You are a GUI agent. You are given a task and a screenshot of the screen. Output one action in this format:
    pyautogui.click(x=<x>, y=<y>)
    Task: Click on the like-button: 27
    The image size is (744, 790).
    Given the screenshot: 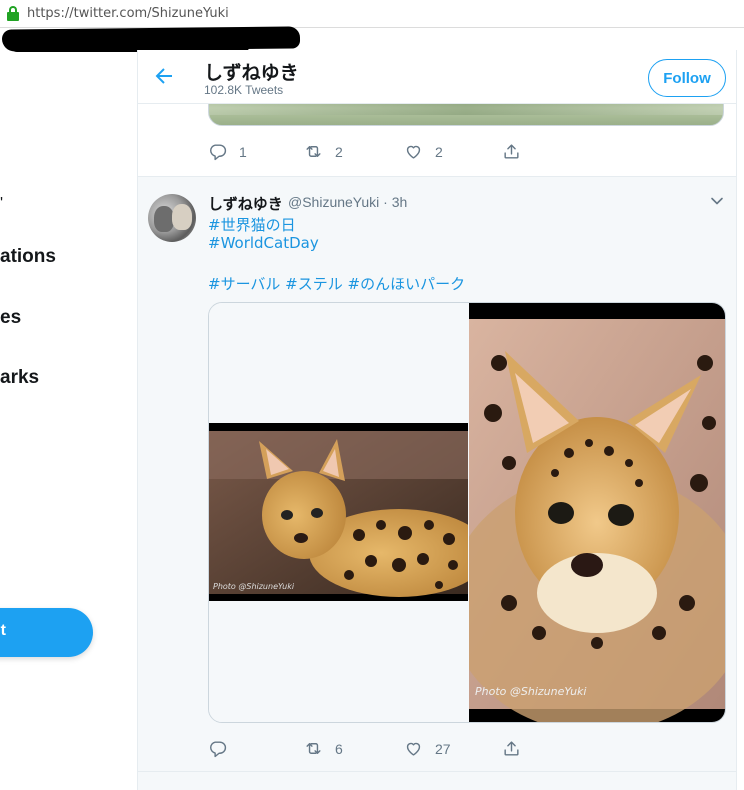 What is the action you would take?
    pyautogui.click(x=427, y=748)
    